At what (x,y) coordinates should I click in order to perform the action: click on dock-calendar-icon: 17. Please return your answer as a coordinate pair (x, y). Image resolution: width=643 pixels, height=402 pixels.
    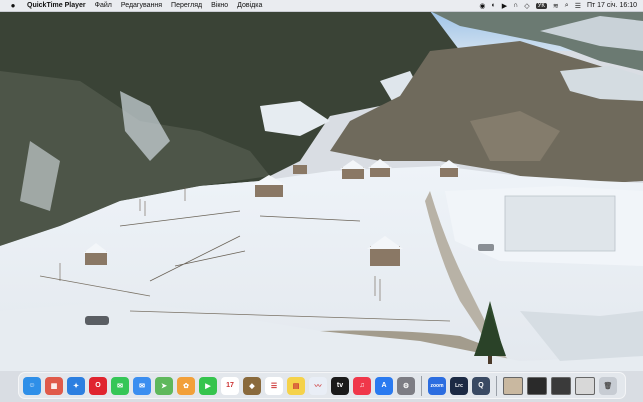
    Looking at the image, I should click on (230, 385).